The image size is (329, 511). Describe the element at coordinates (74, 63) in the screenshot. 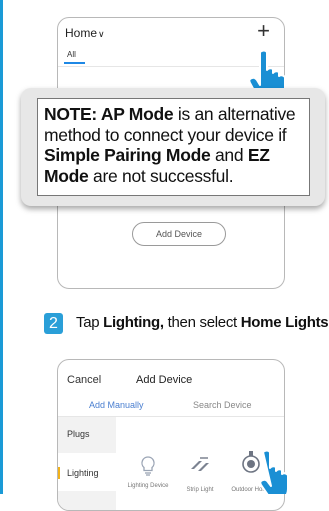

I see `tab-all-underline` at that location.